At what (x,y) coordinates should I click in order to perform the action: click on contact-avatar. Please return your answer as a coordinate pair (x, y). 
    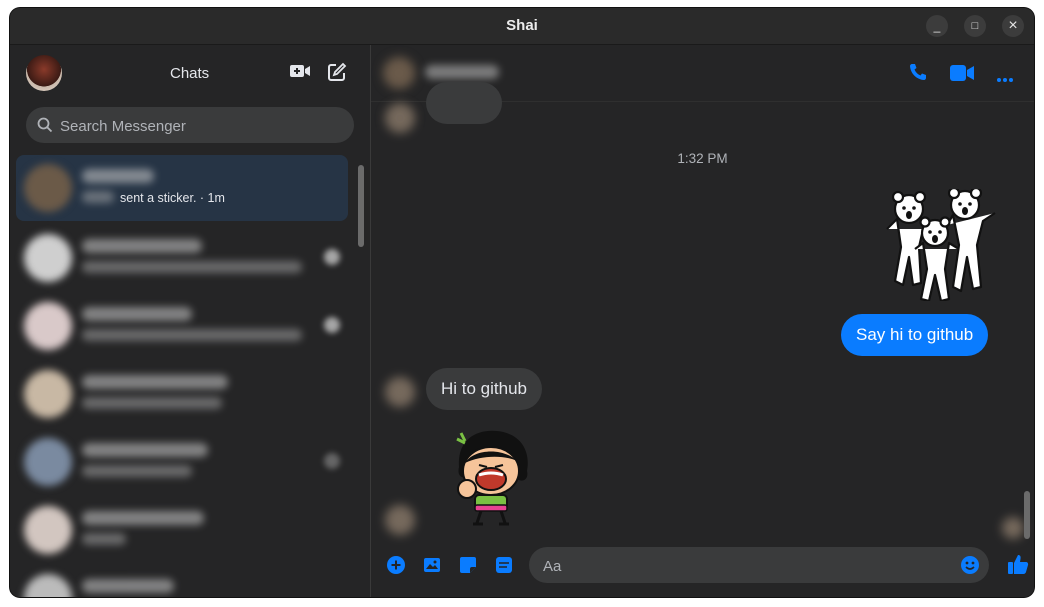
    Looking at the image, I should click on (399, 73).